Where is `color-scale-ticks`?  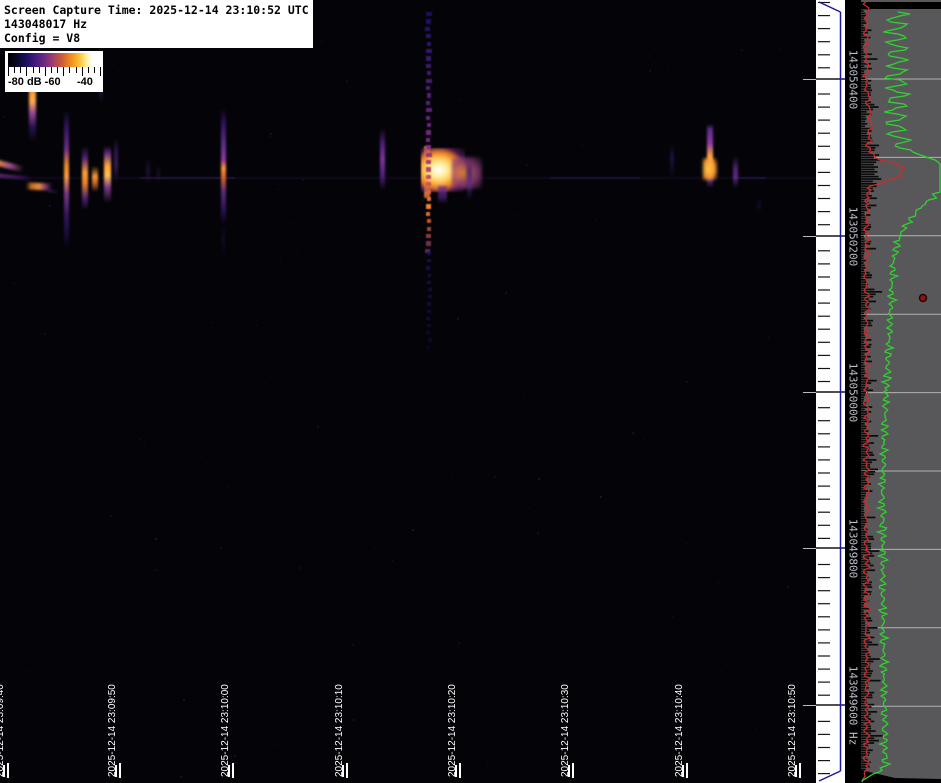 color-scale-ticks is located at coordinates (54, 71).